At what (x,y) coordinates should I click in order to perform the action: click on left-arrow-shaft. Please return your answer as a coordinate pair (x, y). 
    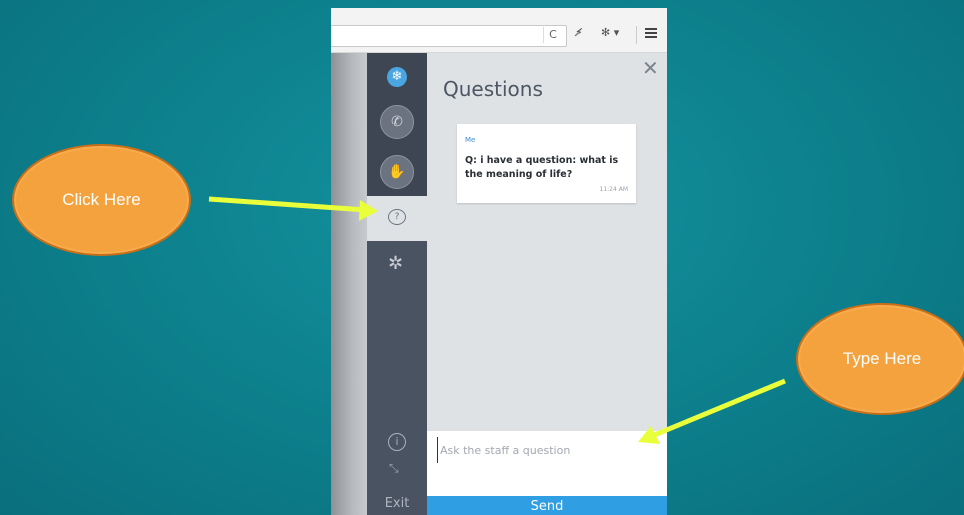
    Looking at the image, I should click on (287, 204).